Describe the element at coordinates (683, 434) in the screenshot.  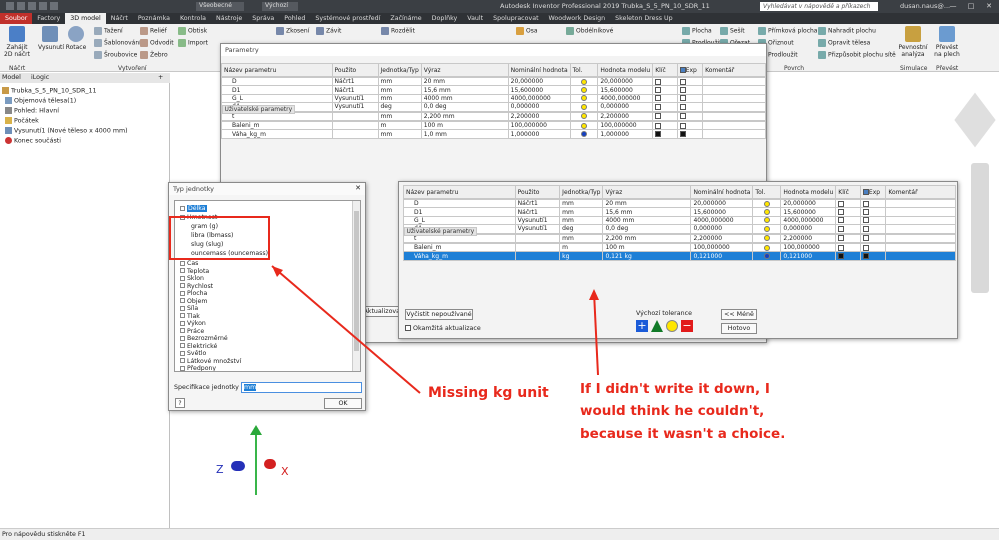
I see `annotation-line-3: because it wasn't a choice.` at that location.